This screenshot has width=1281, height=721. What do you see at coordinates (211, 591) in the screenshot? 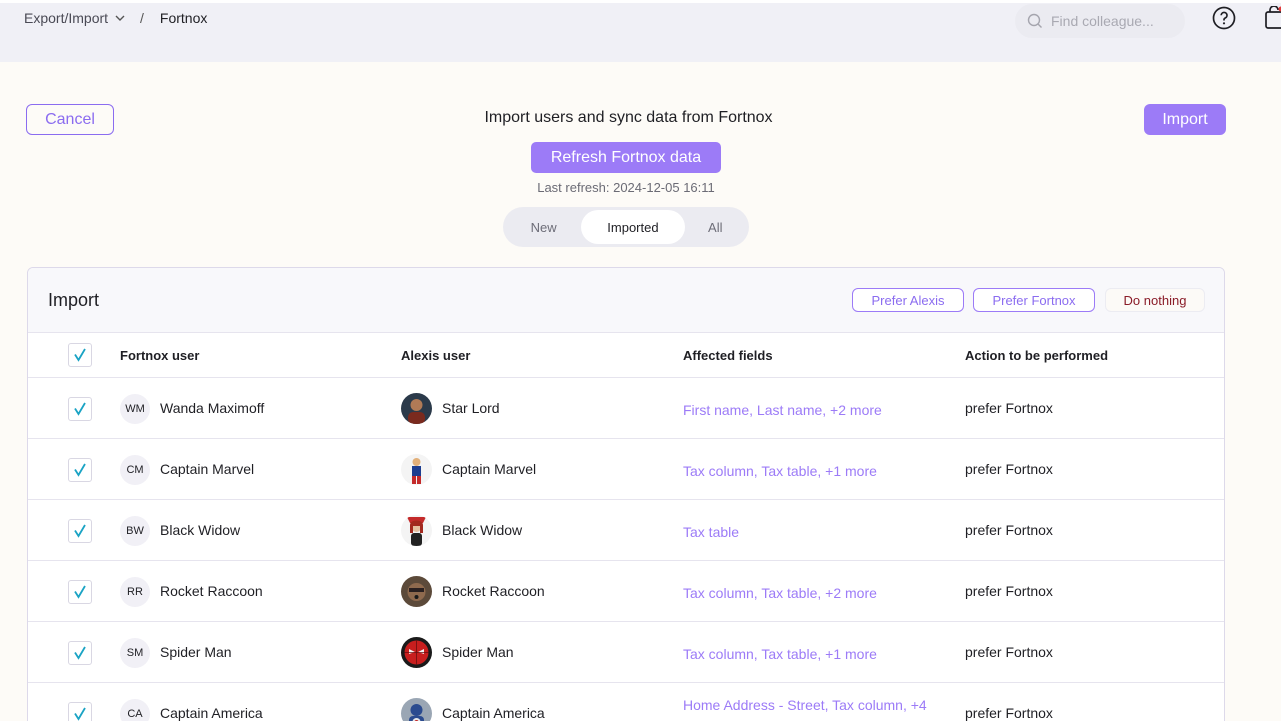
I see `fortnox-user-name: Rocket Raccoon` at bounding box center [211, 591].